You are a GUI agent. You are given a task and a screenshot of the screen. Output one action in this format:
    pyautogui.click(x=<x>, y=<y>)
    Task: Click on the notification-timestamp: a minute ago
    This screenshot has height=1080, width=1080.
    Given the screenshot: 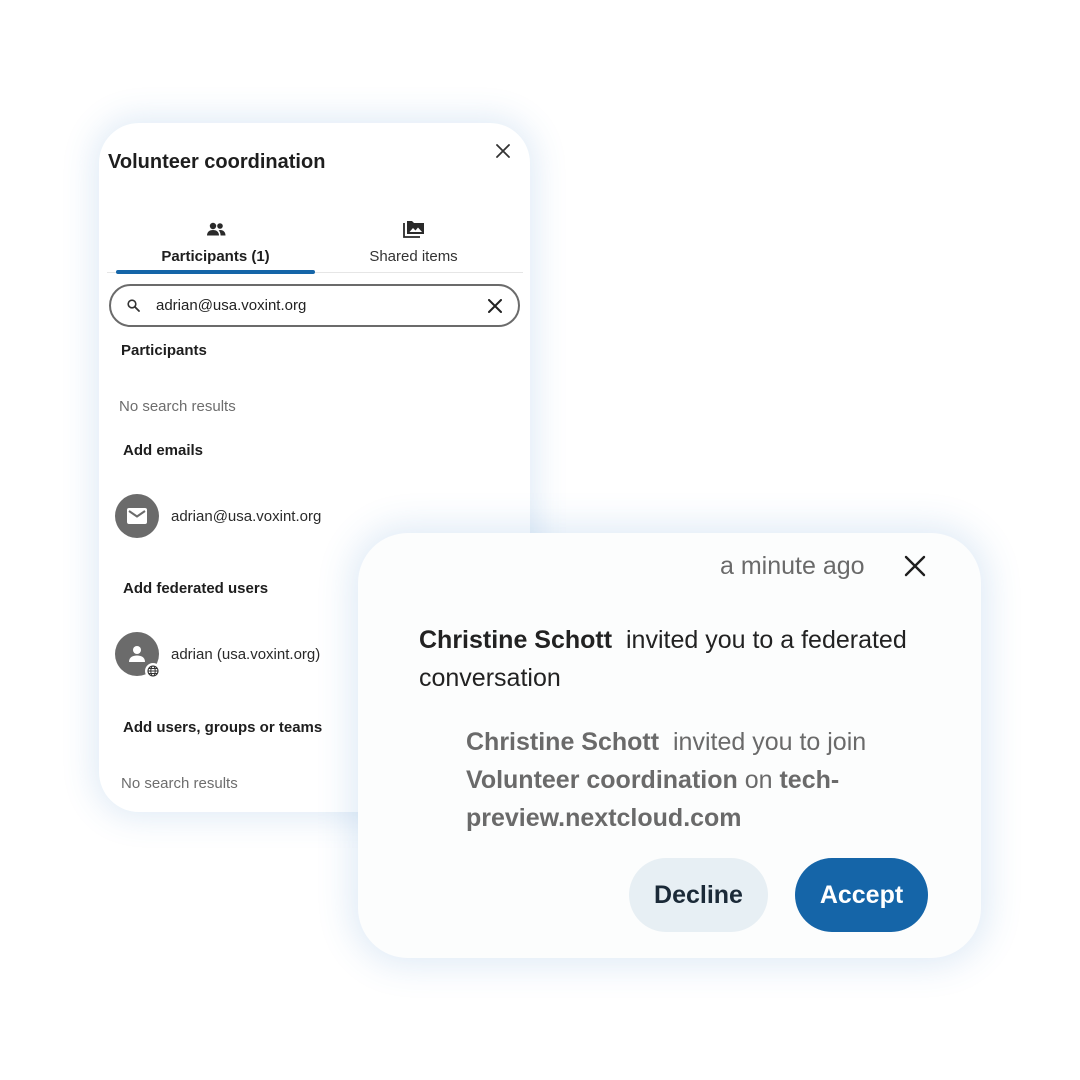 What is the action you would take?
    pyautogui.click(x=792, y=566)
    